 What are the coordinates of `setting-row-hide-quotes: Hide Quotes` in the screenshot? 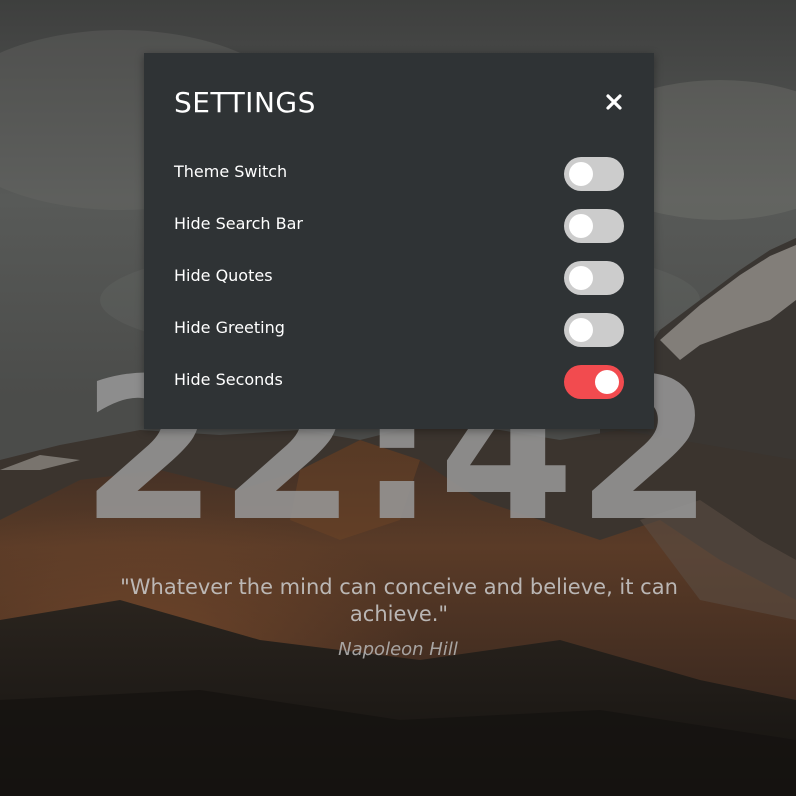 It's located at (399, 278).